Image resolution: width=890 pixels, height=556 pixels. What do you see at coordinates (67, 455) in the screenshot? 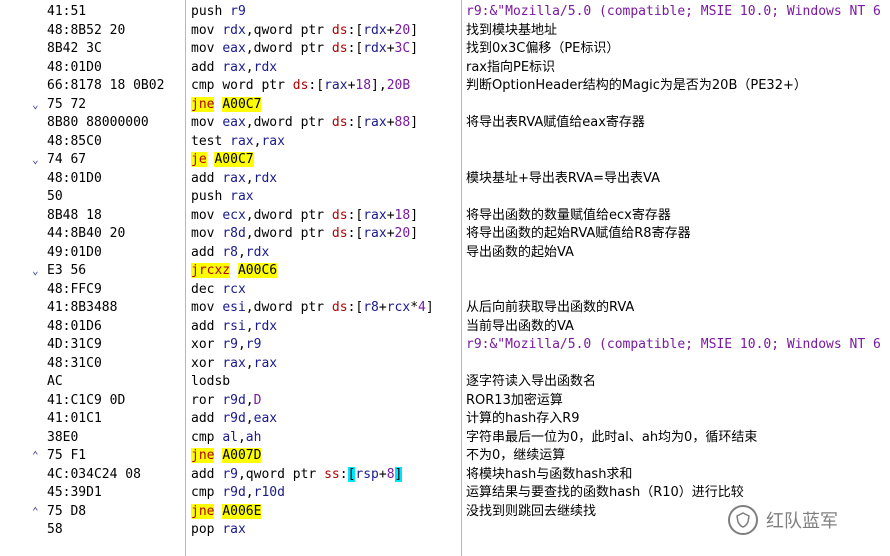
I see `instruction-bytes: 75 F1` at bounding box center [67, 455].